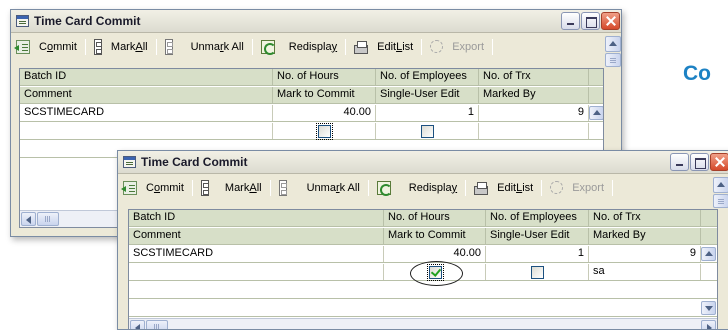  Describe the element at coordinates (423, 323) in the screenshot. I see `horizontal-scrollbar` at that location.